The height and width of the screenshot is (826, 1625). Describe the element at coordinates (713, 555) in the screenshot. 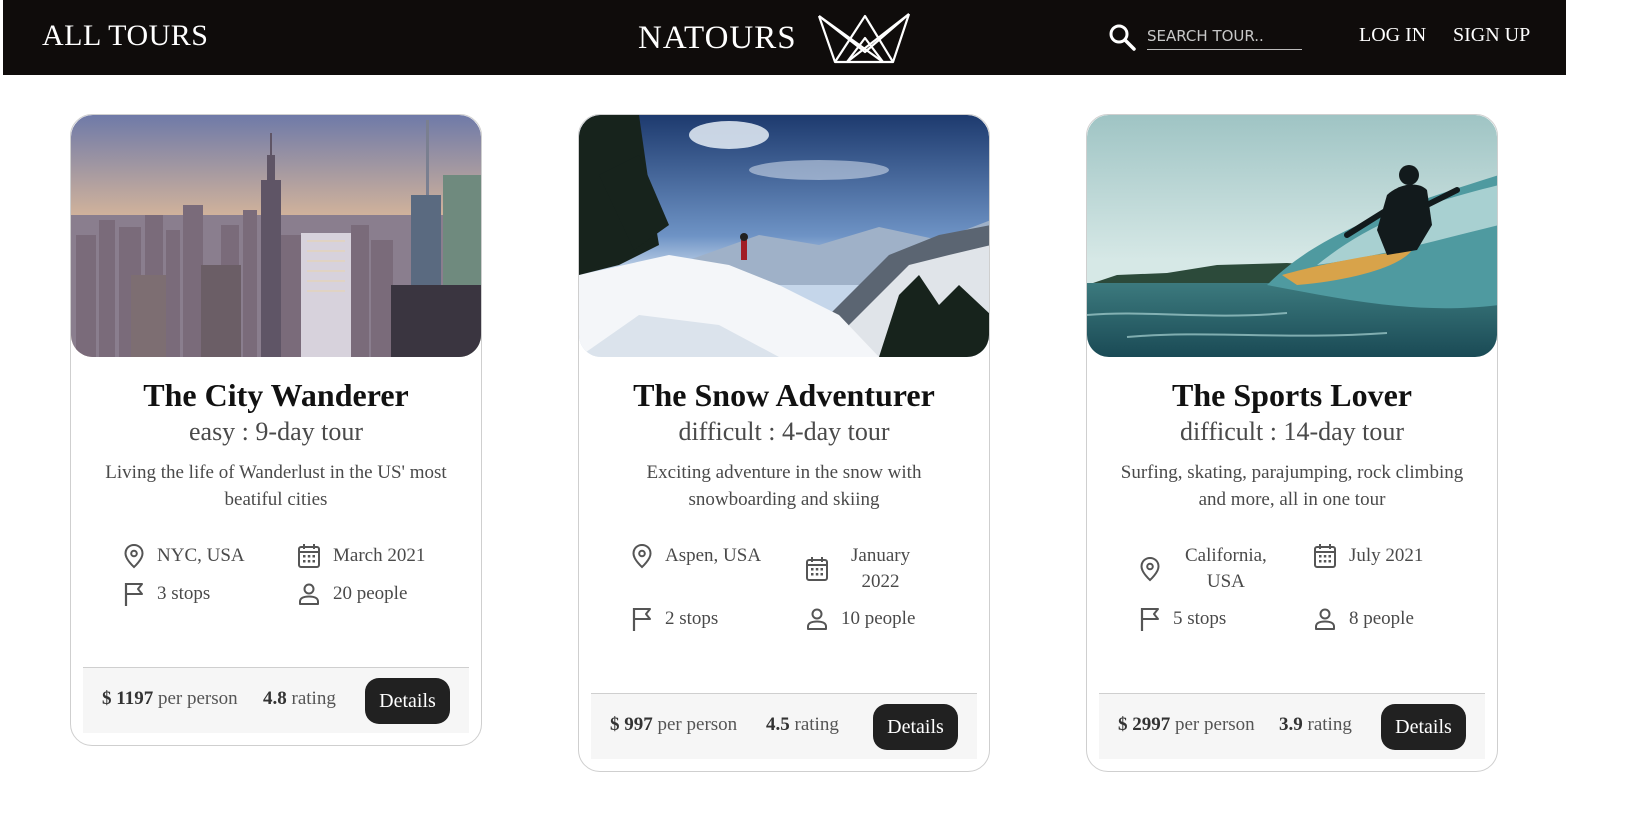

I see `tour-location-text: Aspen, USA` at that location.